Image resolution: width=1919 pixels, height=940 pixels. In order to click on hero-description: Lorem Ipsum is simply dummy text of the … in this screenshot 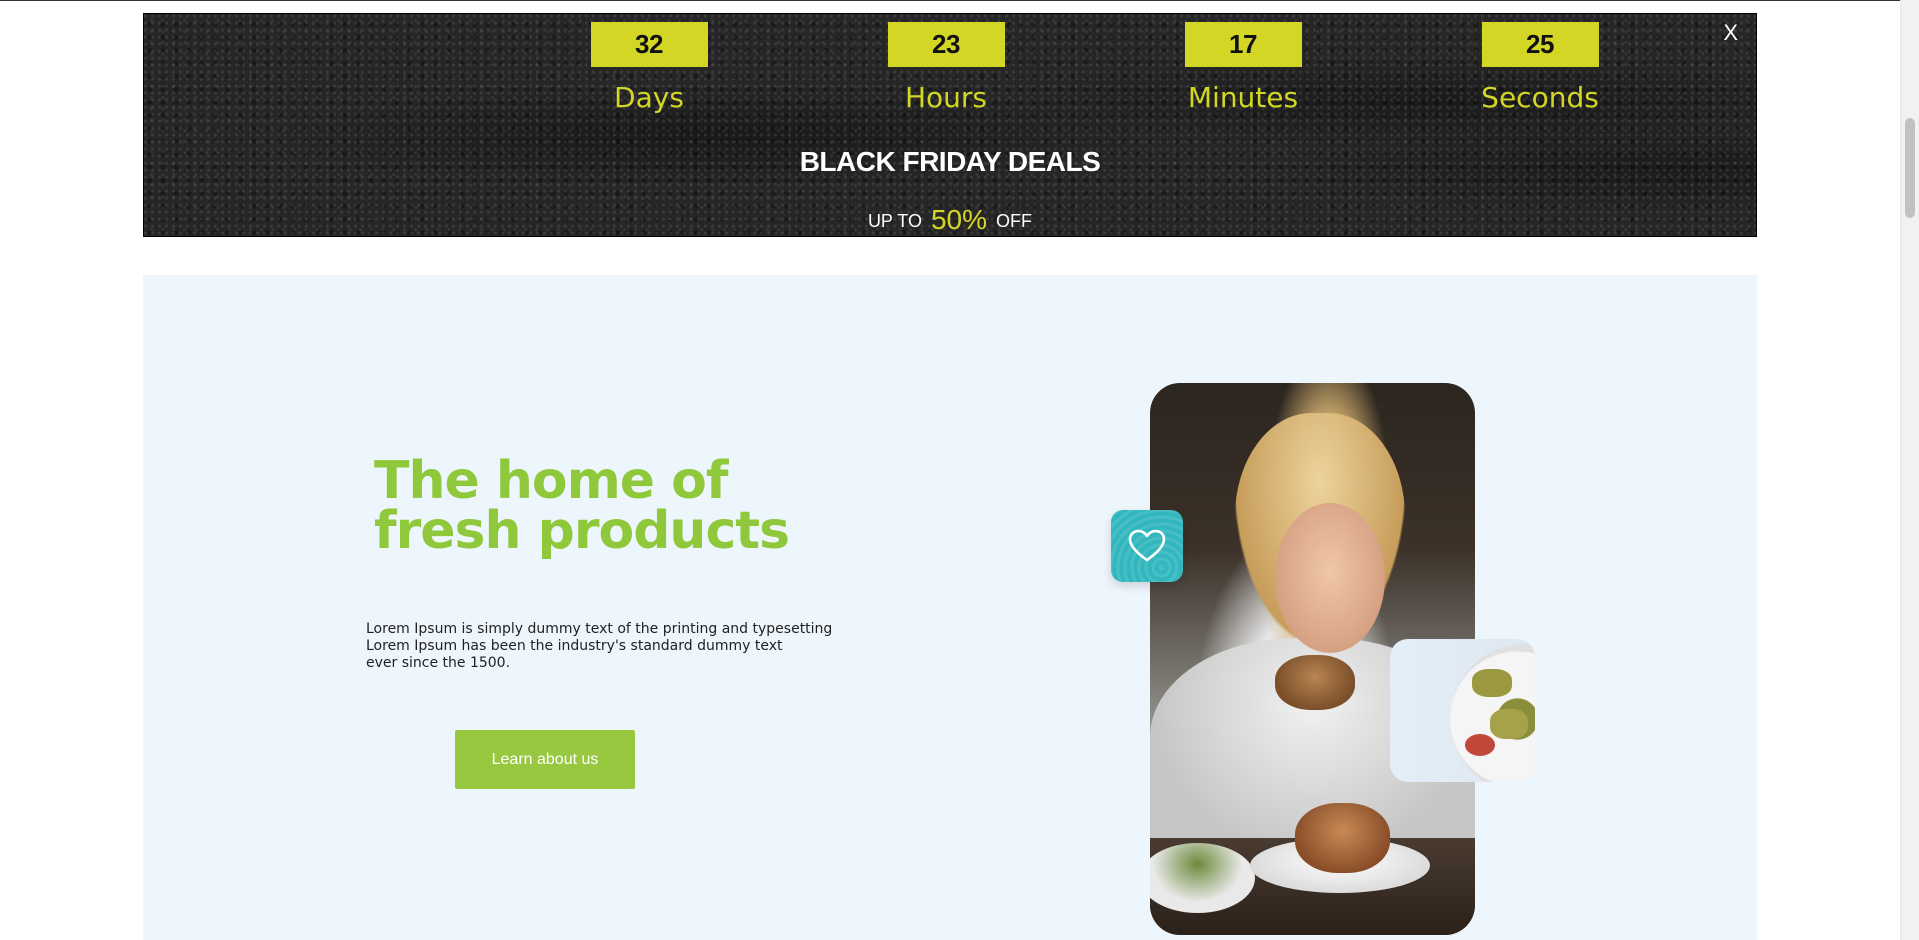, I will do `click(601, 646)`.